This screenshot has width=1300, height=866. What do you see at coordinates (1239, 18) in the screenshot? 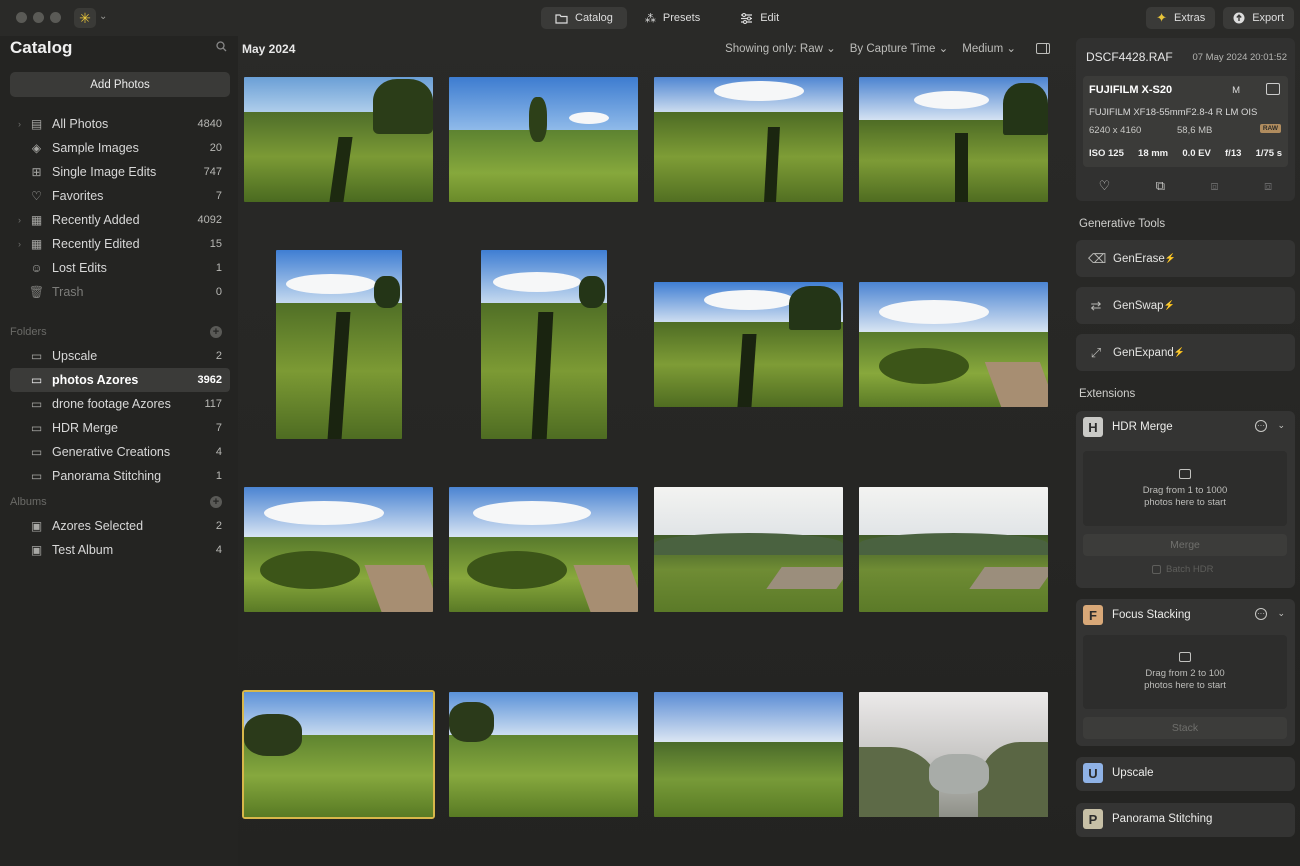
I see `export-icon` at bounding box center [1239, 18].